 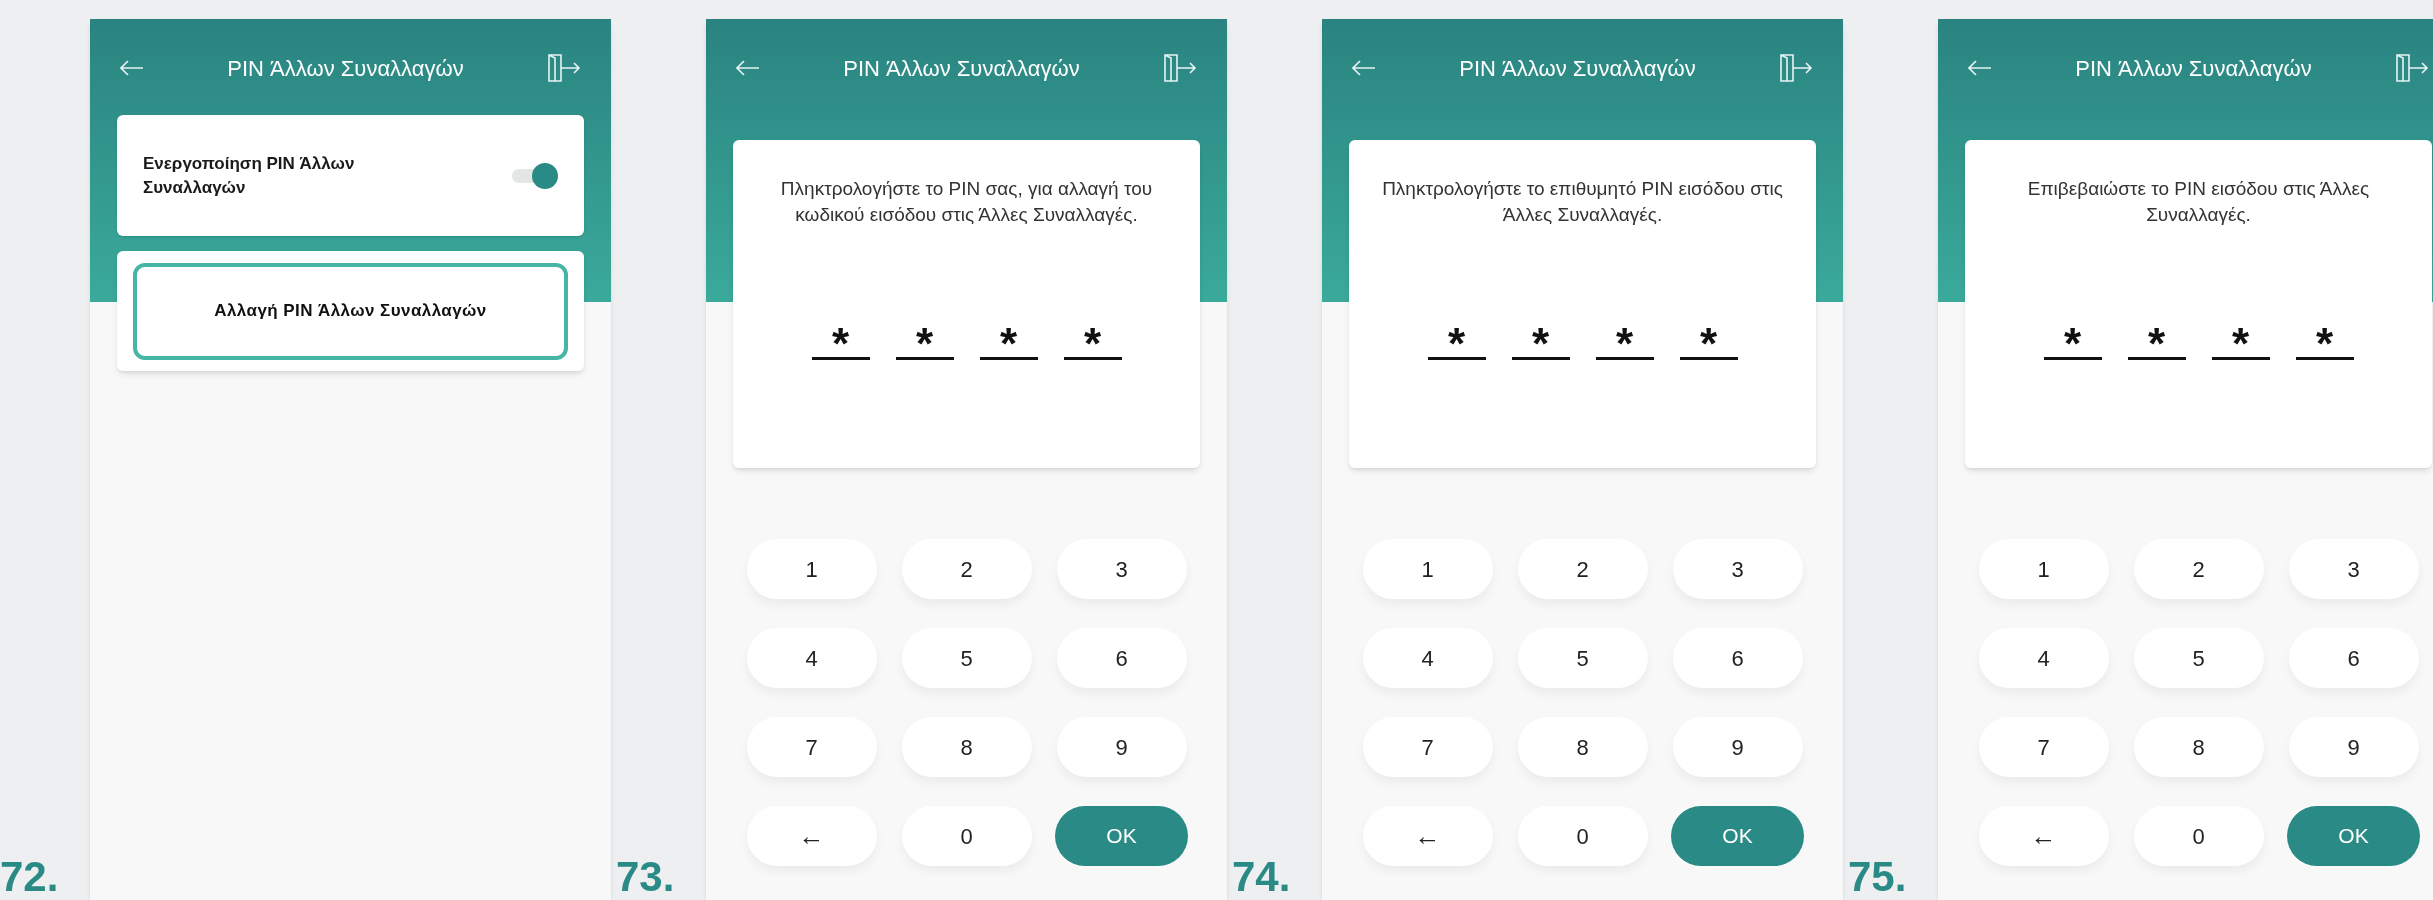 What do you see at coordinates (249, 175) in the screenshot?
I see `toggle-label: Ενεργοποίηση PIN Άλλων Συναλλαγών` at bounding box center [249, 175].